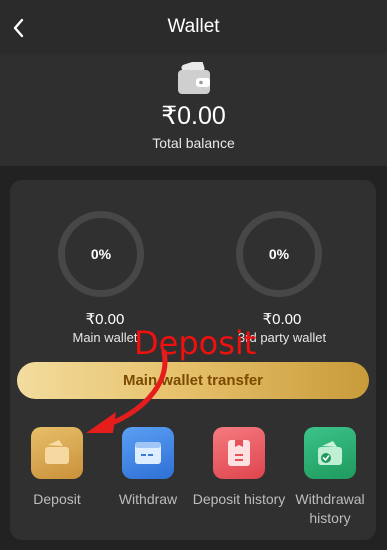  I want to click on withdrawal-history-icon, so click(330, 453).